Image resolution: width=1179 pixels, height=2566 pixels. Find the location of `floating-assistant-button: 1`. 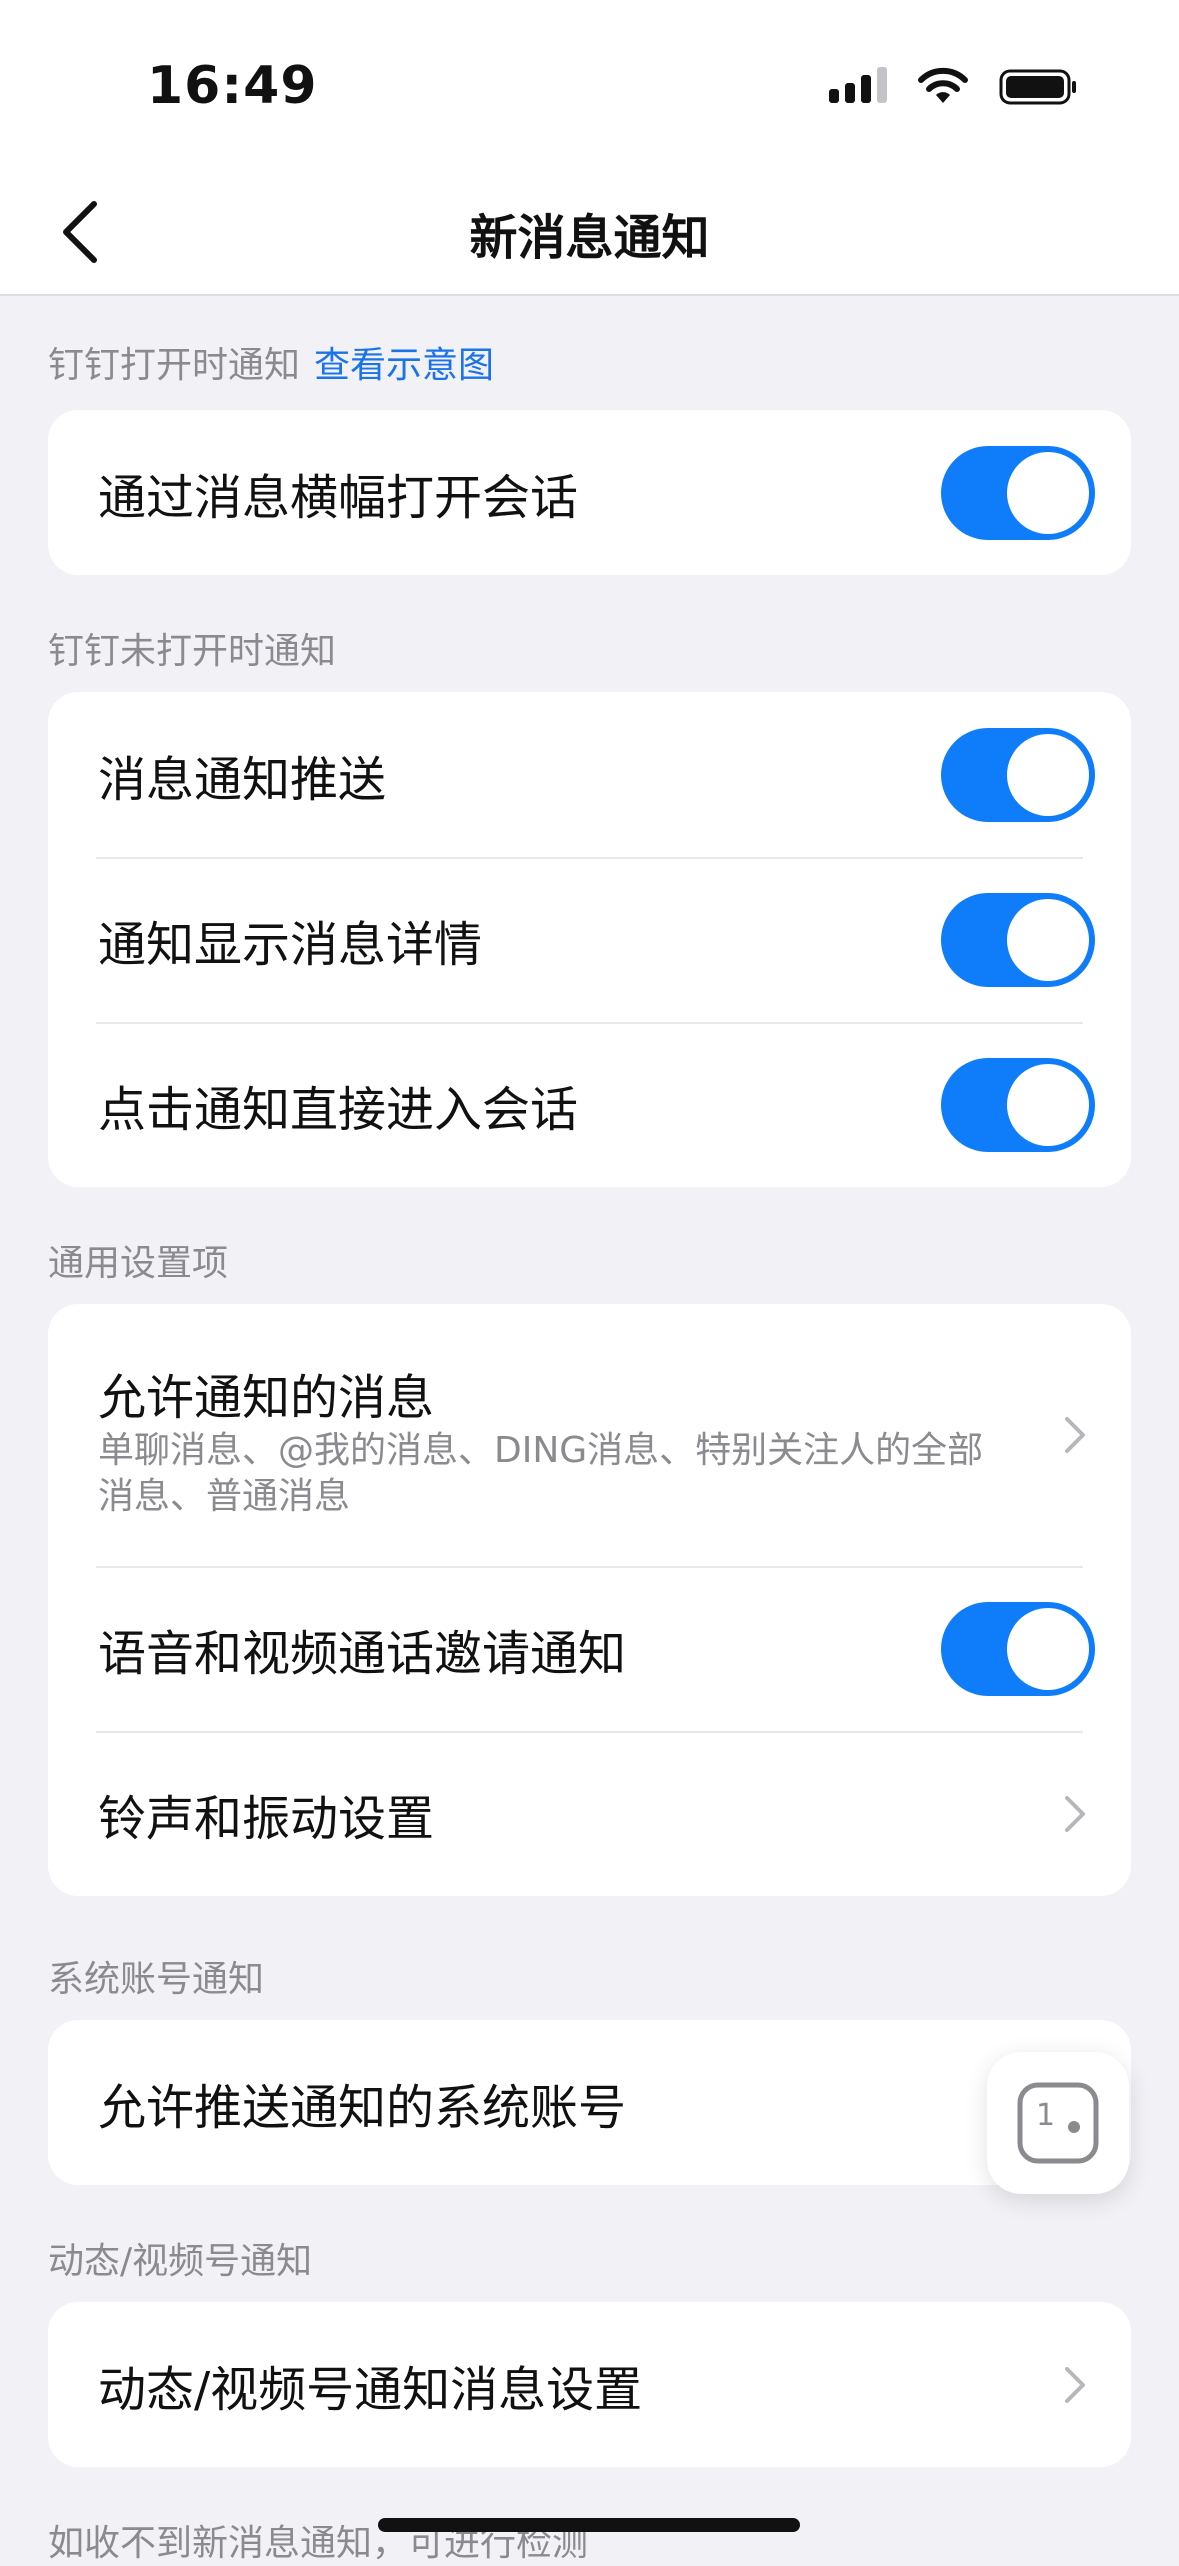

floating-assistant-button: 1 is located at coordinates (1058, 2123).